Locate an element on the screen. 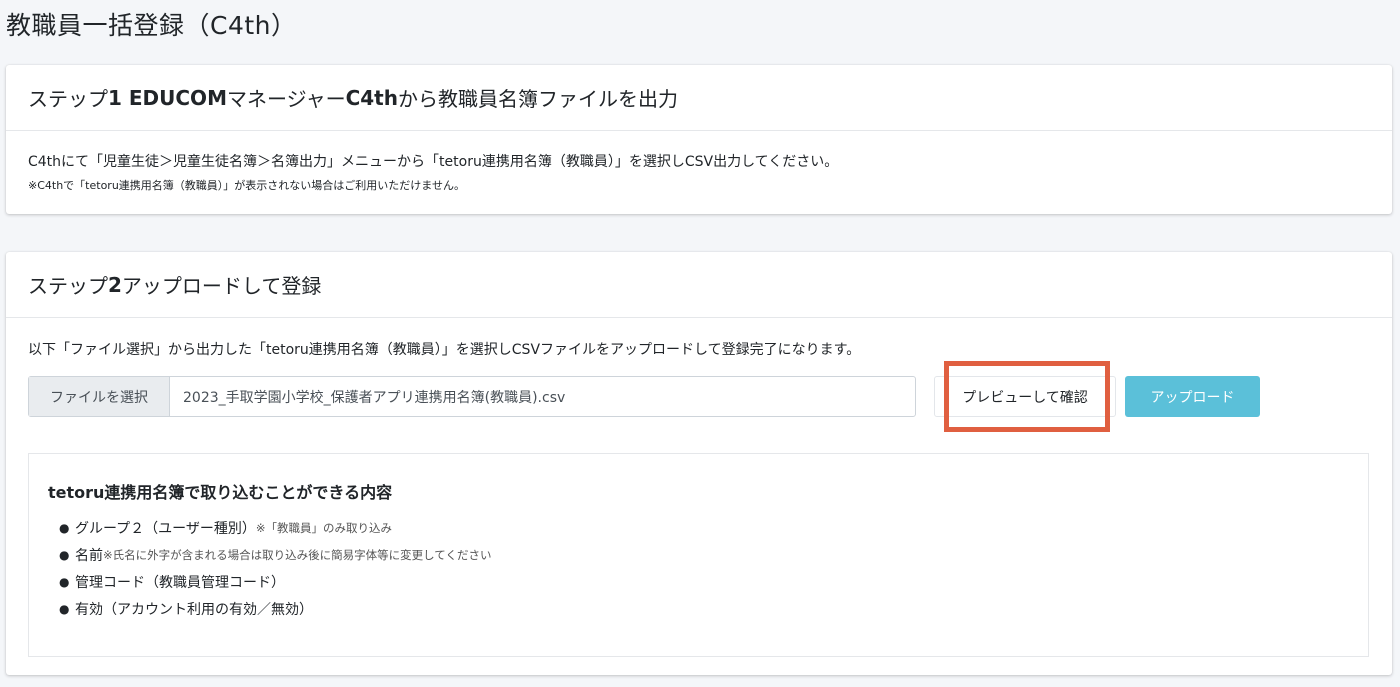 This screenshot has height=687, width=1400. choose-file-button: ファイルを選択 is located at coordinates (99, 396).